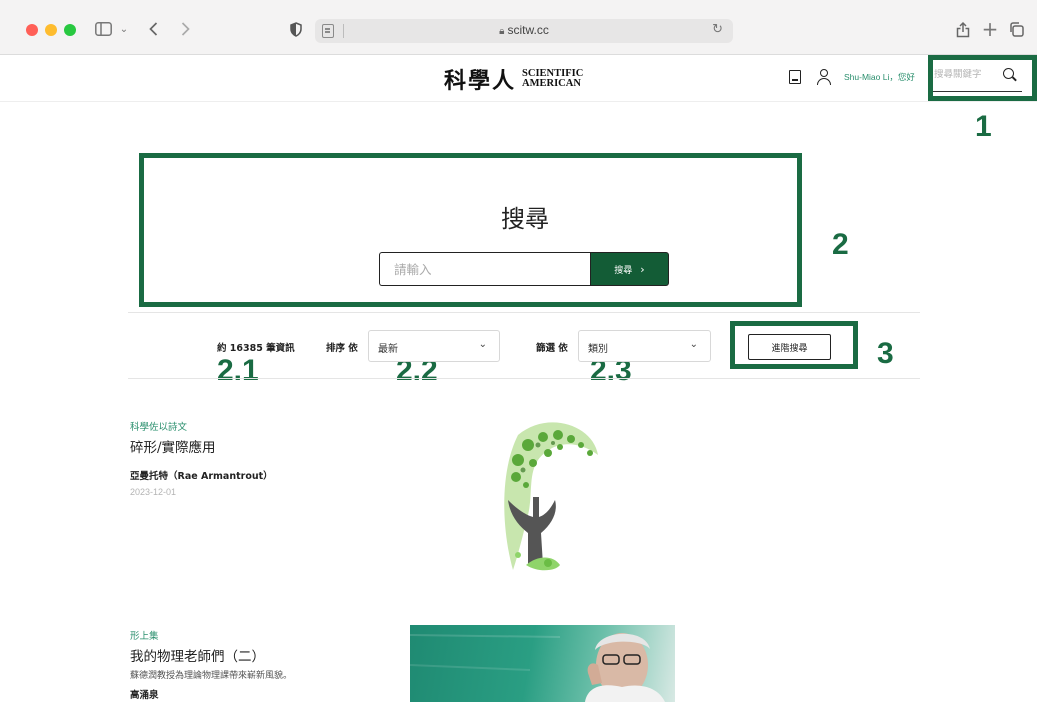 Image resolution: width=1037 pixels, height=702 pixels. Describe the element at coordinates (524, 378) in the screenshot. I see `divider-bottom` at that location.